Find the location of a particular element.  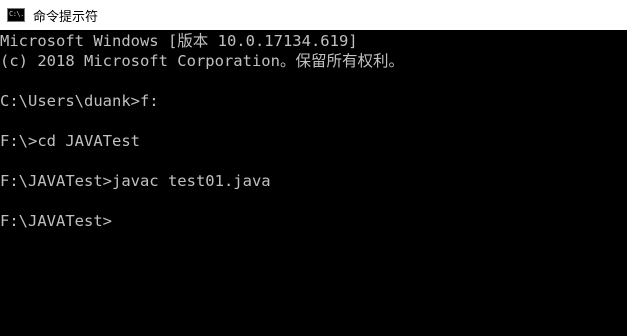

window-title: 命令提示符 is located at coordinates (66, 17).